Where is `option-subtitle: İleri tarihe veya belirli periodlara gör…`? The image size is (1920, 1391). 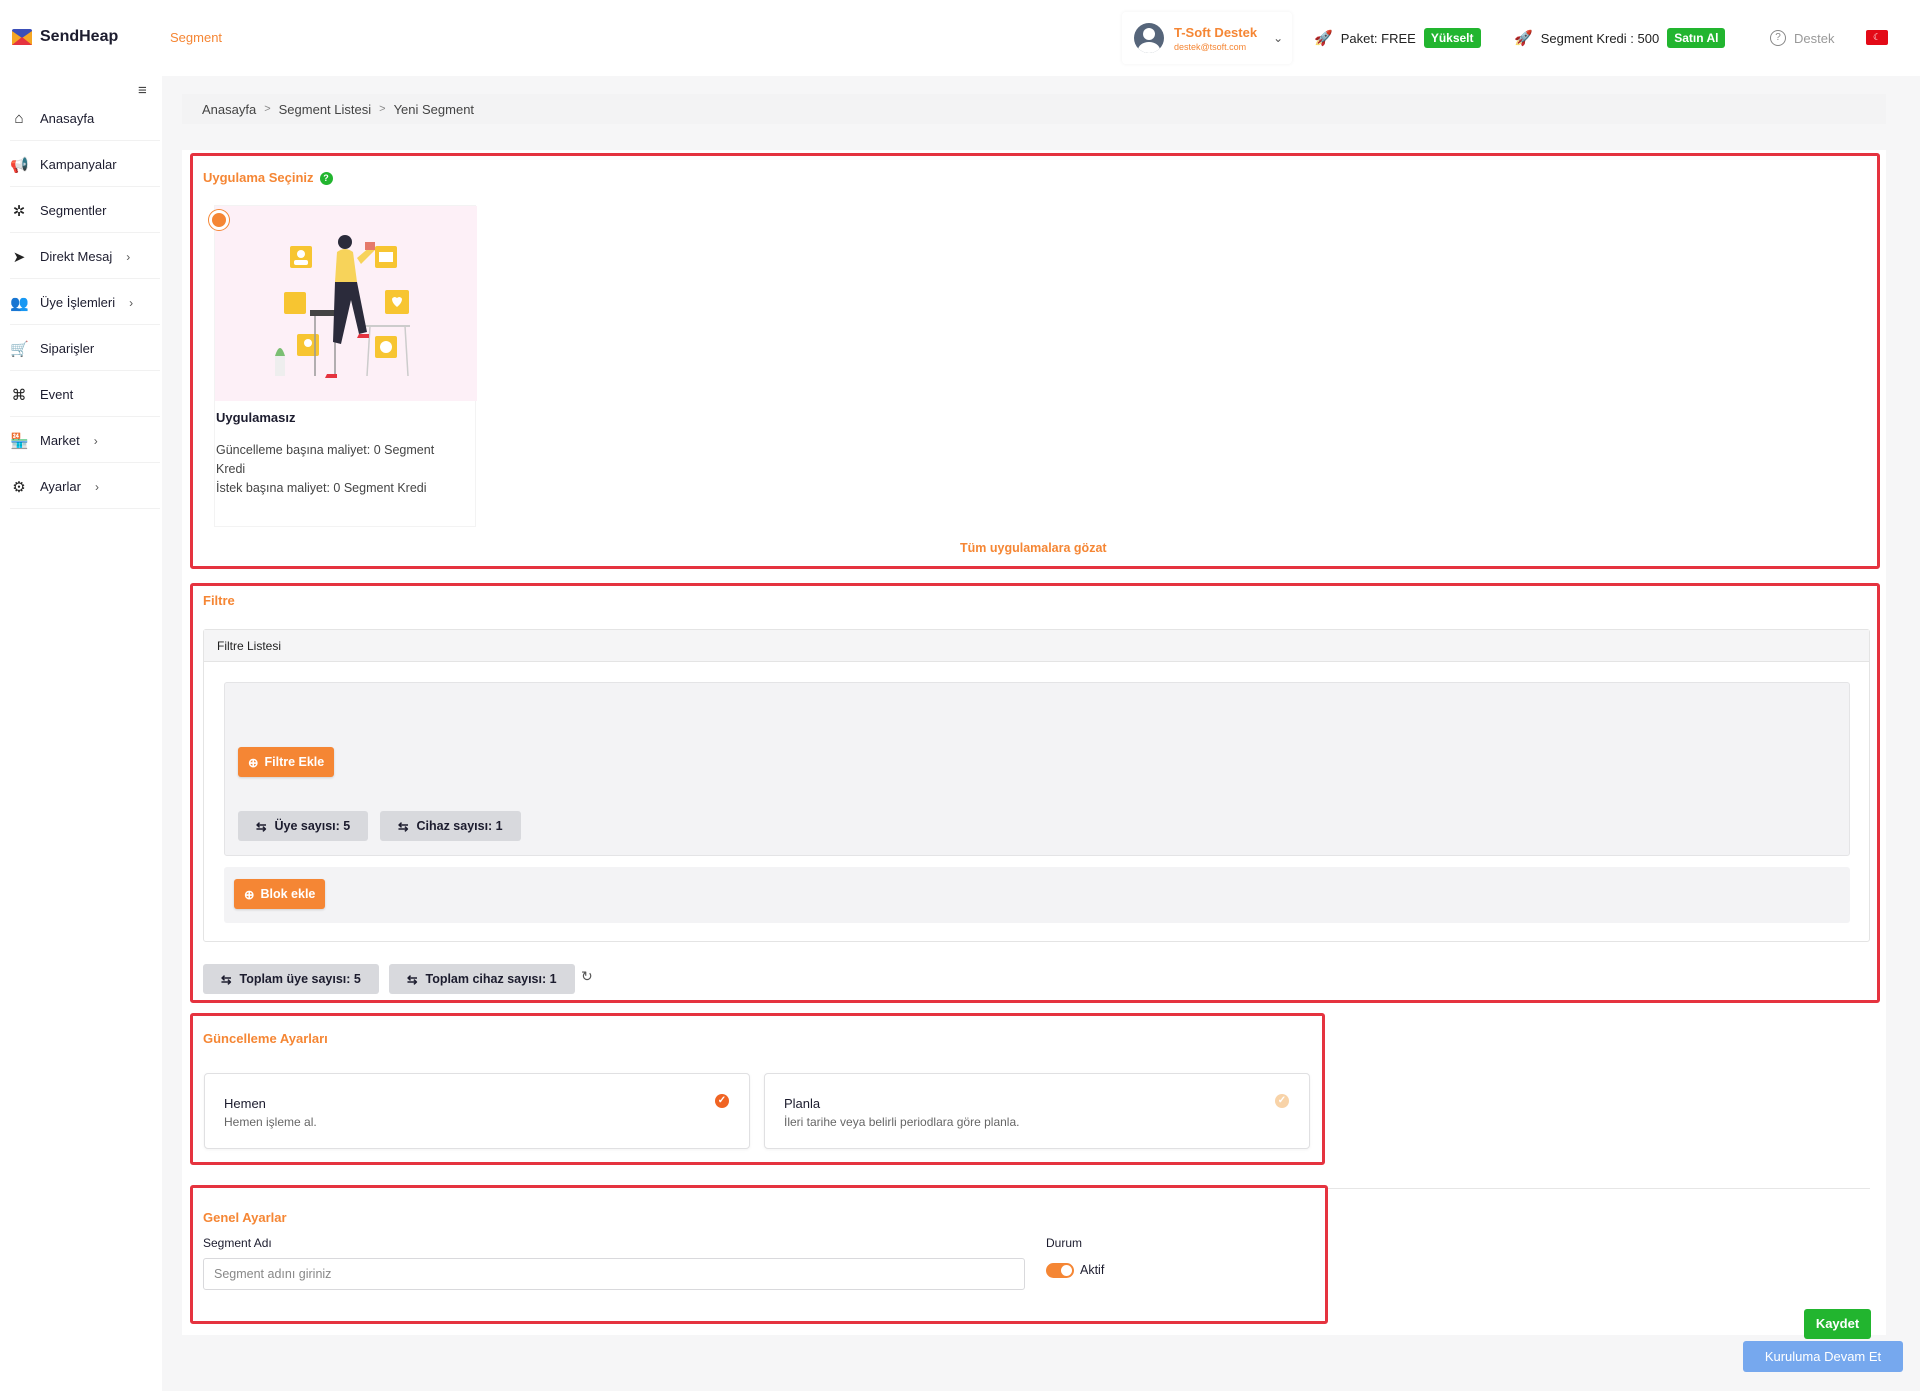 option-subtitle: İleri tarihe veya belirli periodlara gör… is located at coordinates (902, 1122).